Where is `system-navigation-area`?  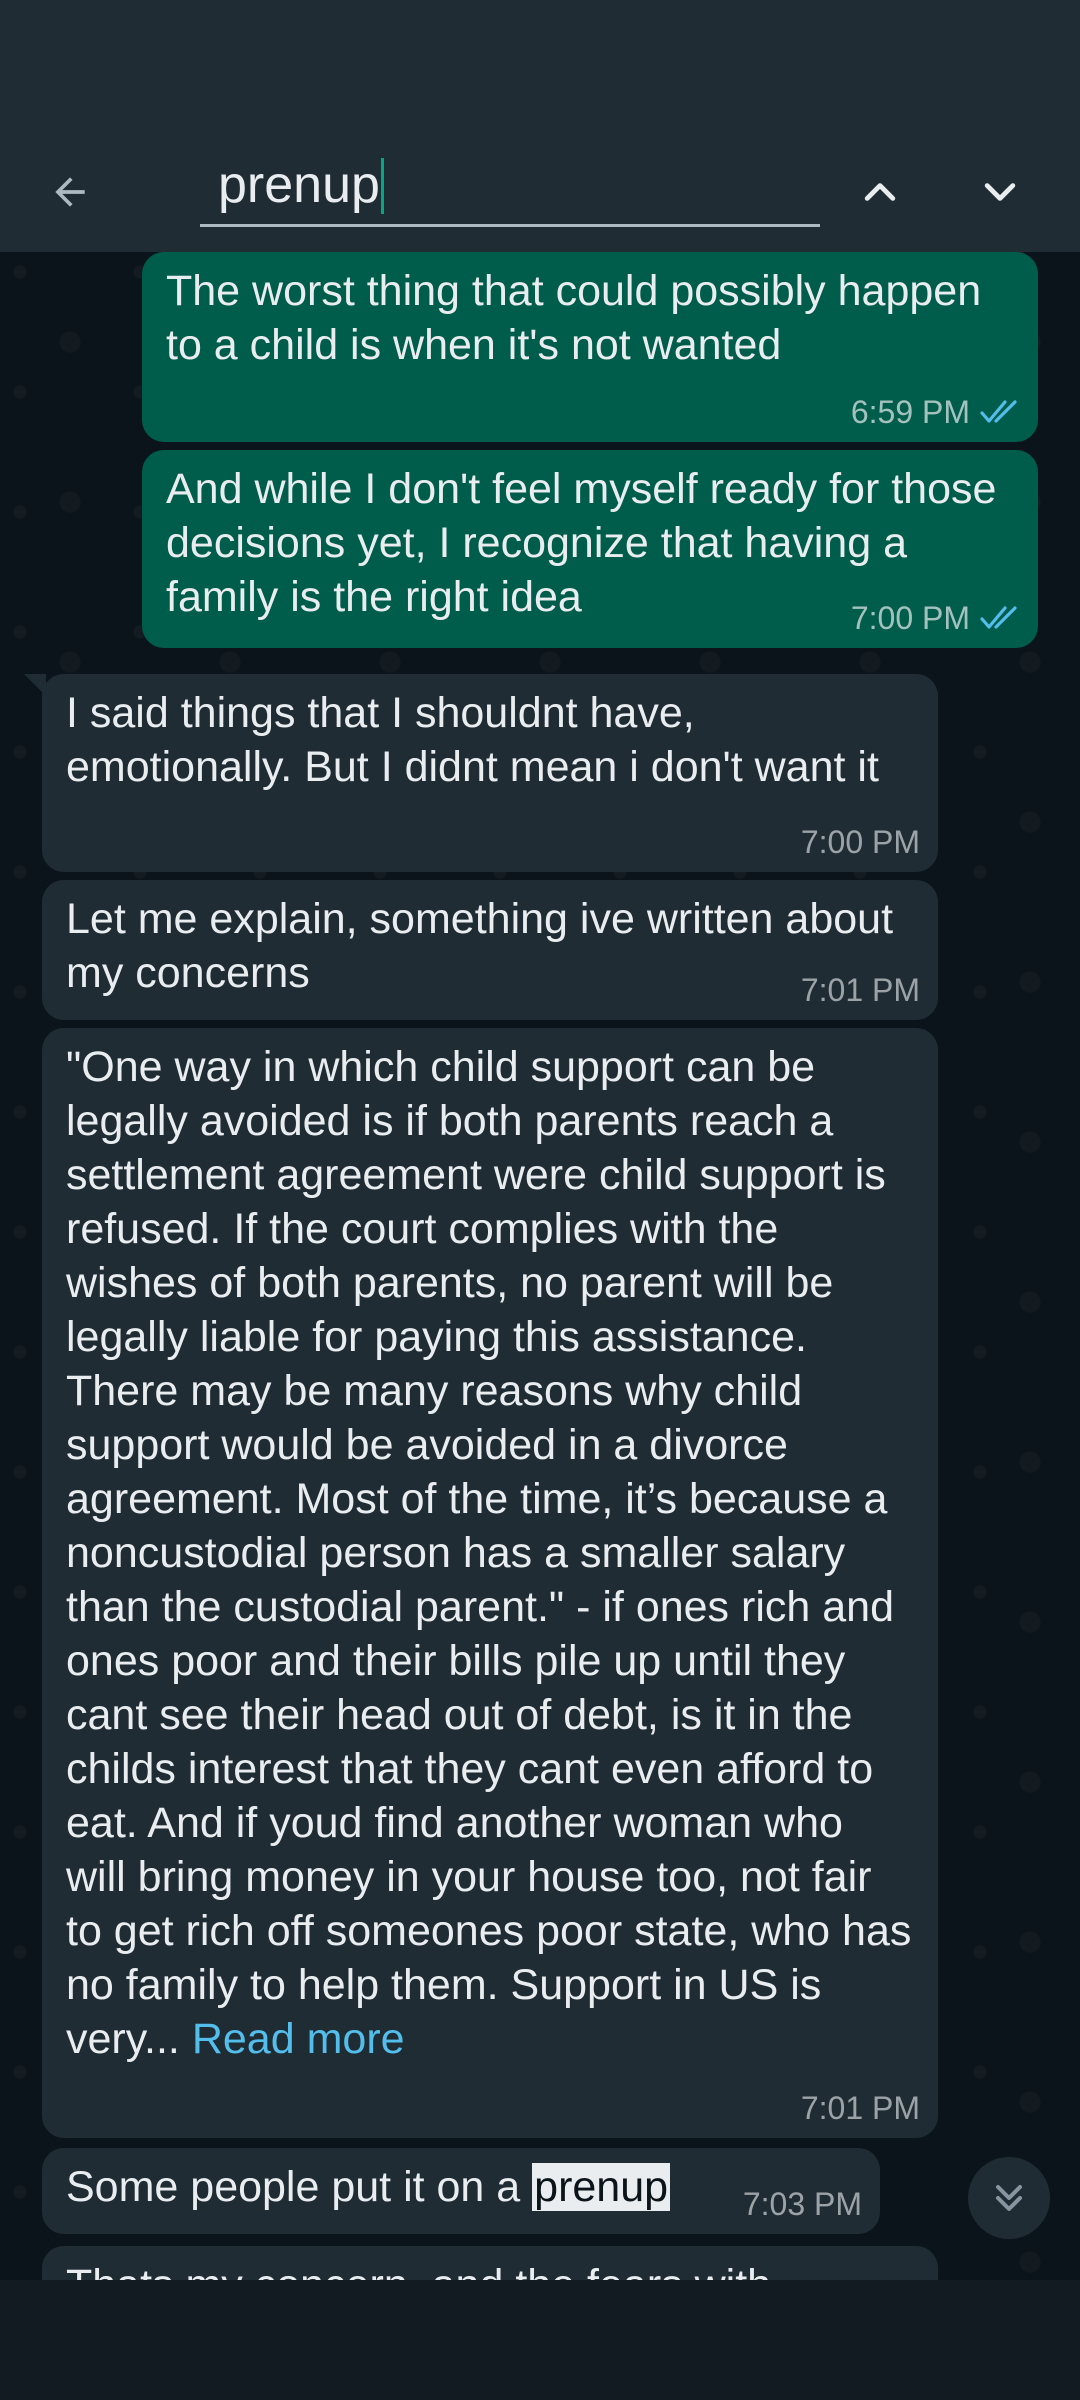
system-navigation-area is located at coordinates (540, 2340).